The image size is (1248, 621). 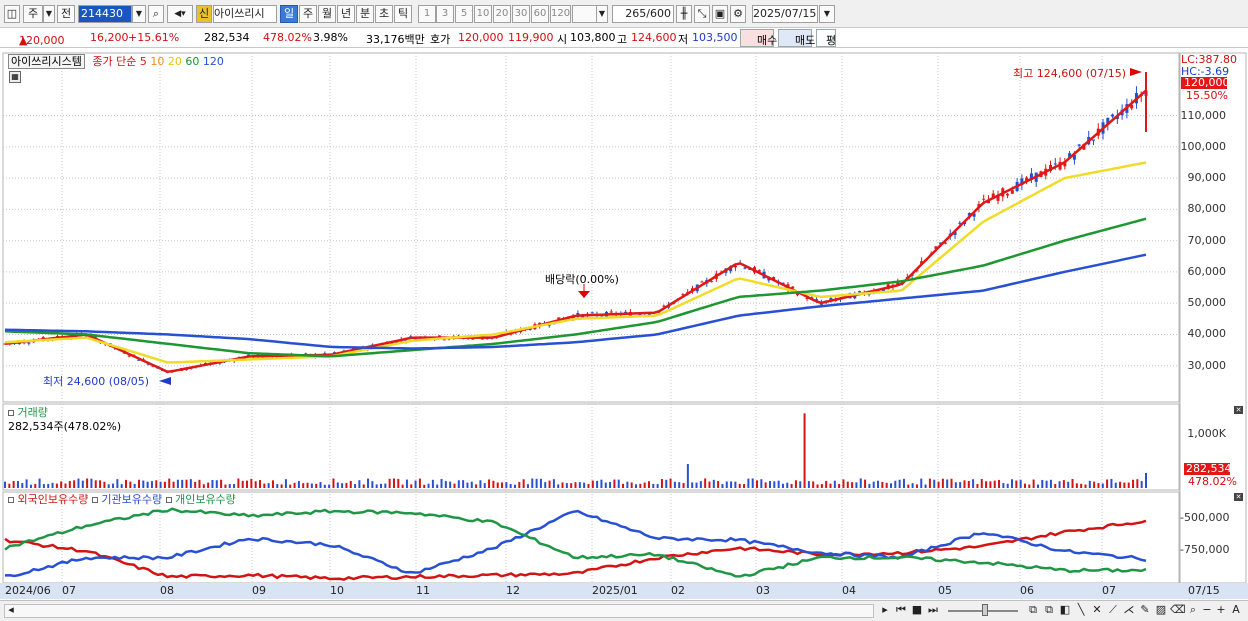 What do you see at coordinates (1129, 610) in the screenshot?
I see `fan-tool-icon: ⋌` at bounding box center [1129, 610].